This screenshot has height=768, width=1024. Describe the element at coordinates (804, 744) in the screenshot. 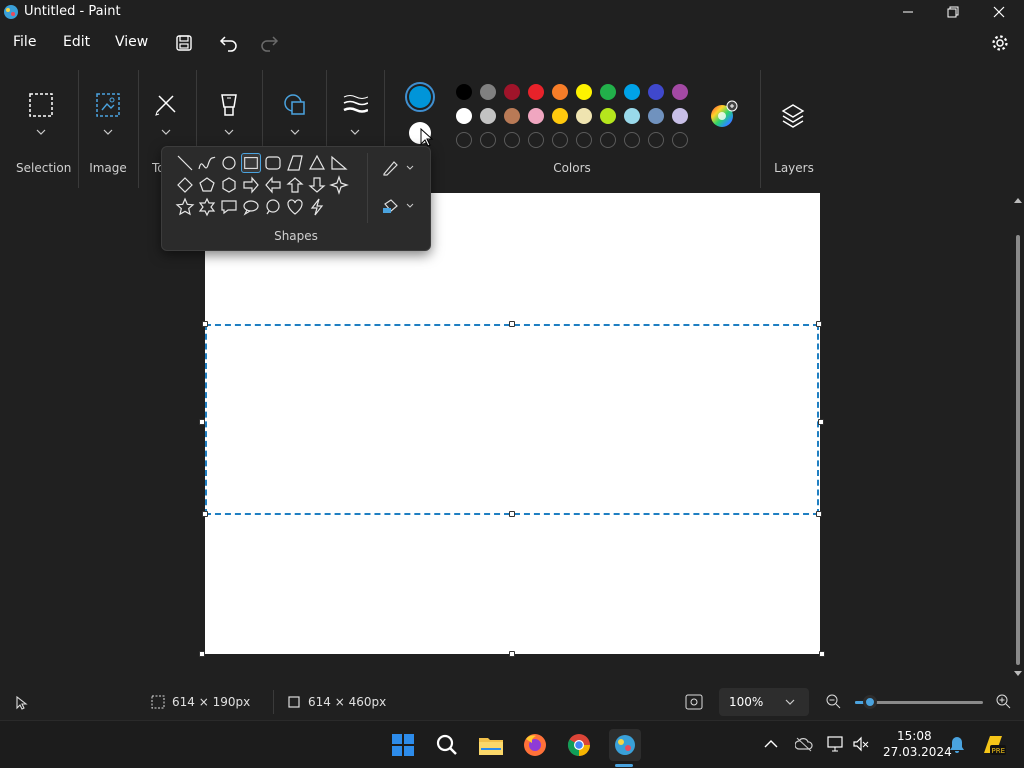

I see `onedrive-offline-icon` at that location.